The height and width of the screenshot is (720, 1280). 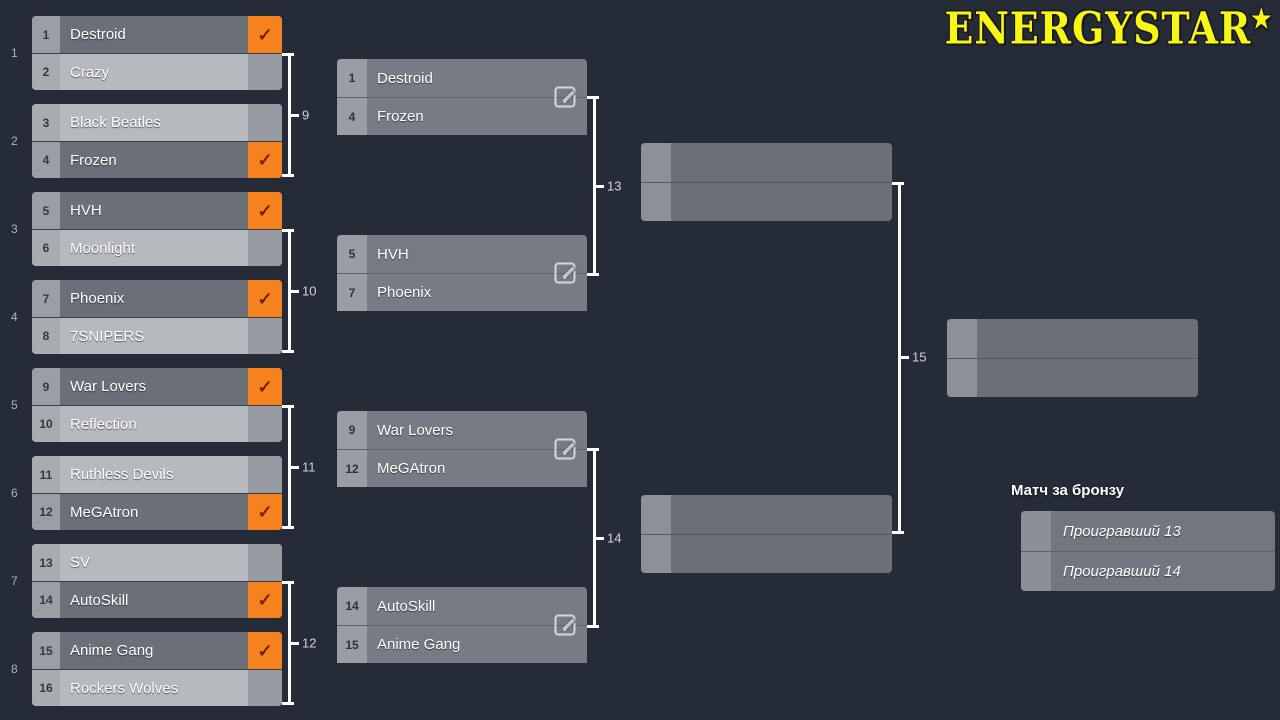 I want to click on connector-label: 11, so click(x=309, y=467).